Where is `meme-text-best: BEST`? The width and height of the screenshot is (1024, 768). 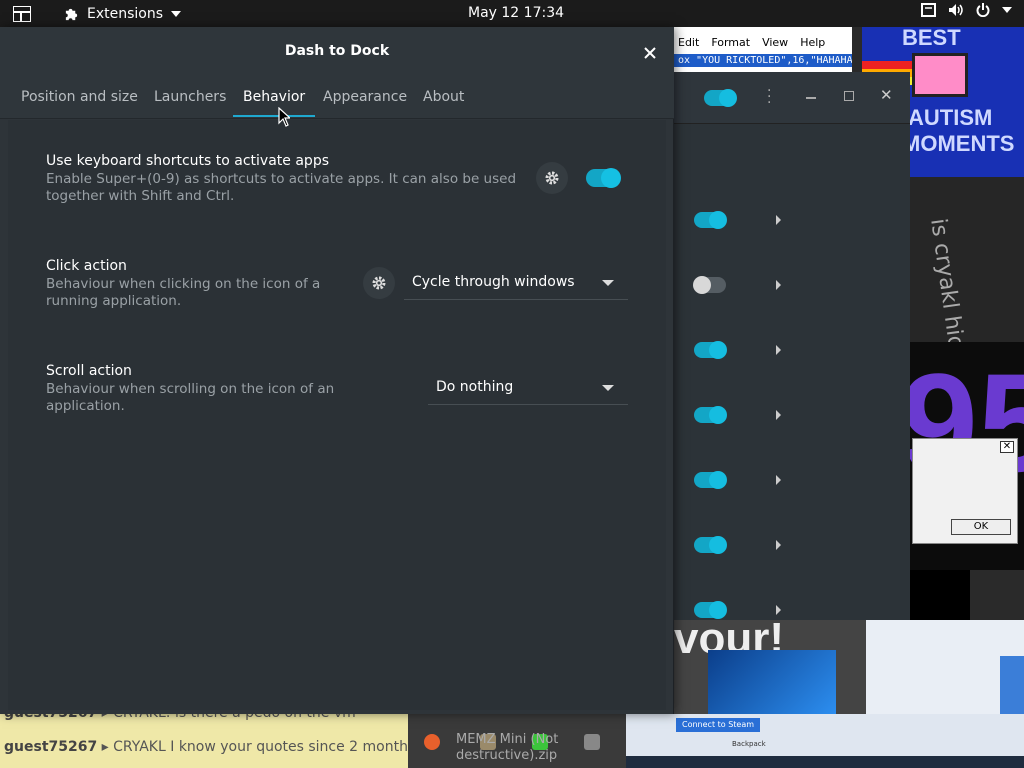
meme-text-best: BEST is located at coordinates (931, 37).